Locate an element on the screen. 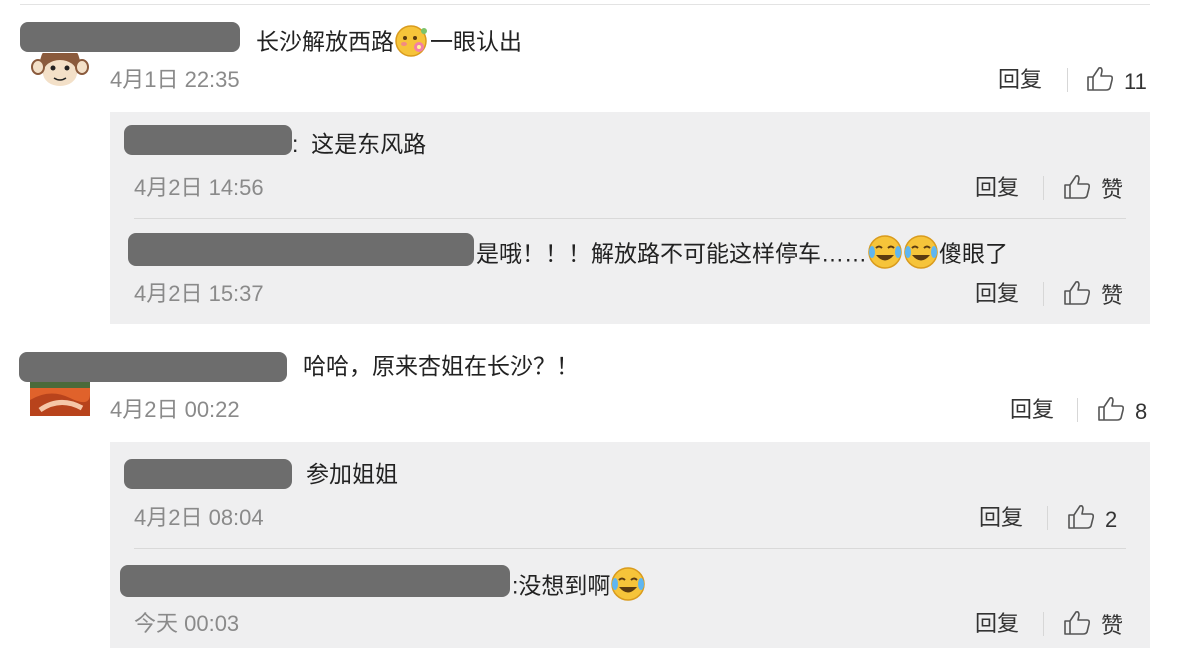  reply-text: : 这是东风路 is located at coordinates (359, 144).